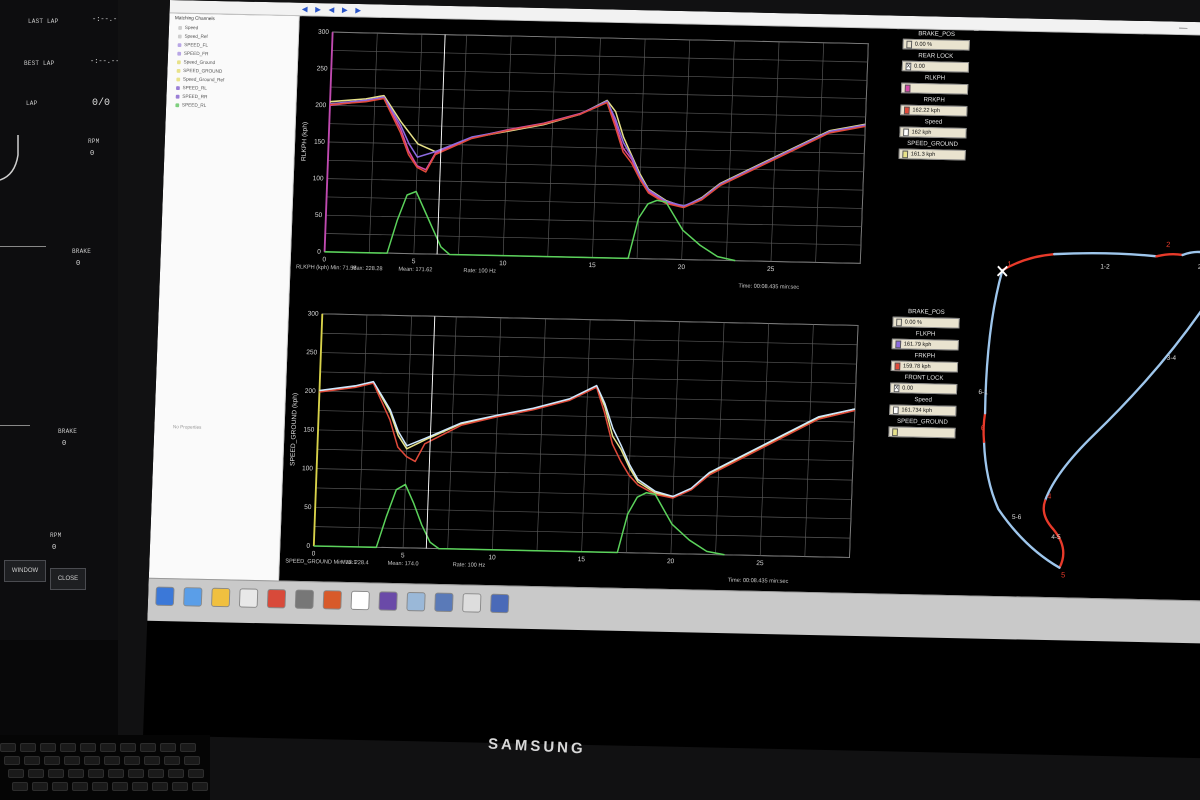  I want to click on corner-label: 4, so click(1049, 496).